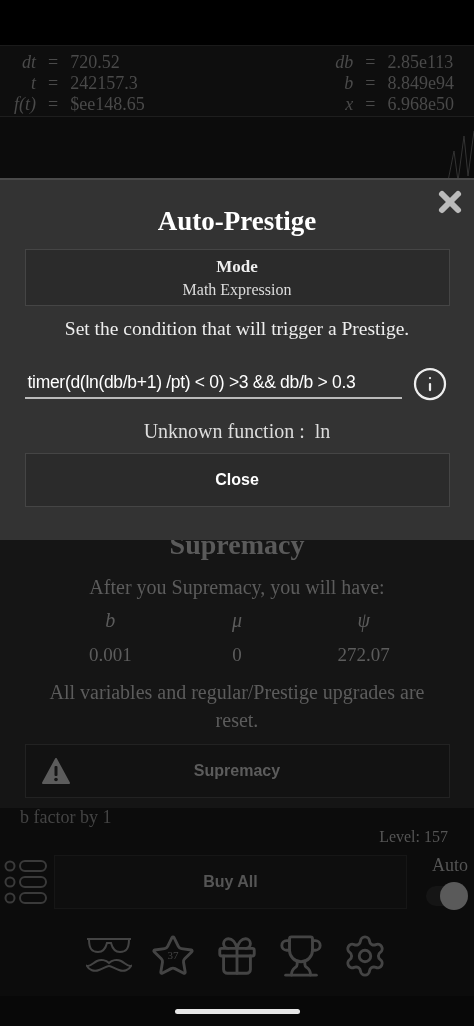 This screenshot has height=1026, width=474. I want to click on variable-value: 0.001, so click(110, 655).